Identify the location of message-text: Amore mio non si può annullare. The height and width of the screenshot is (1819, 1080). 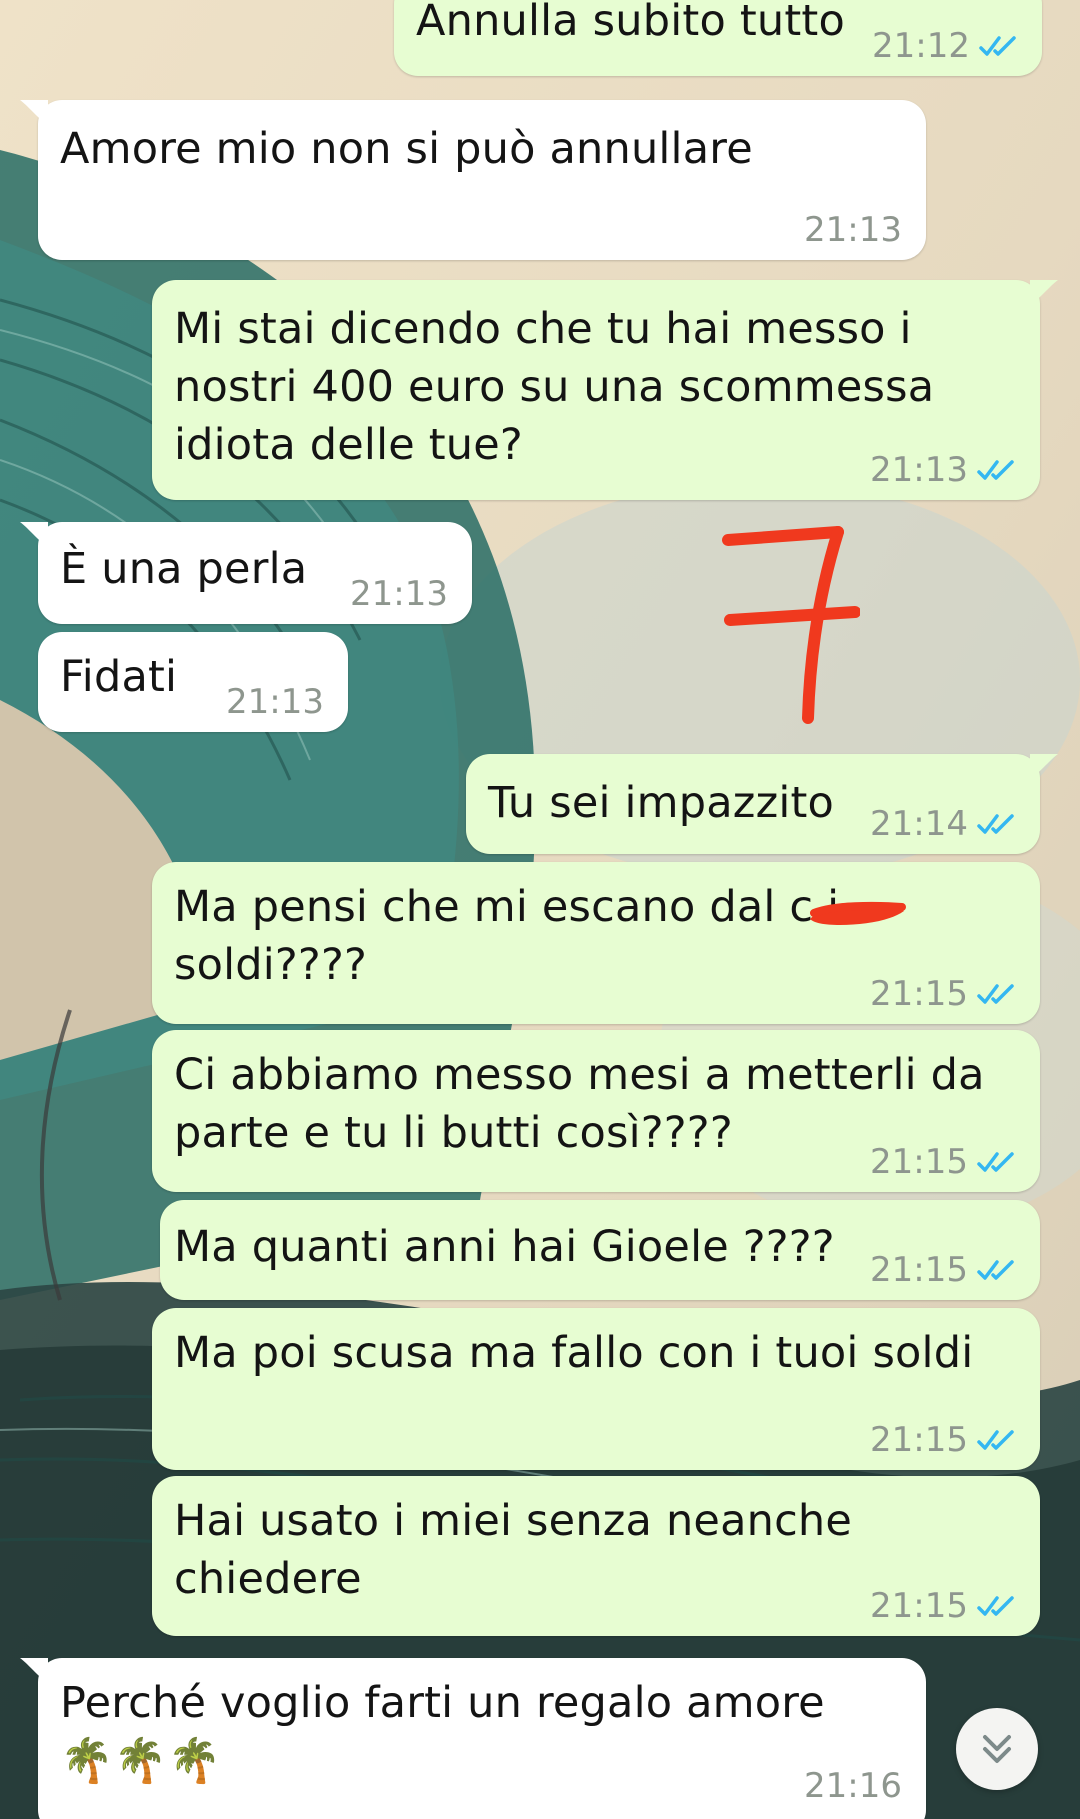
(406, 149).